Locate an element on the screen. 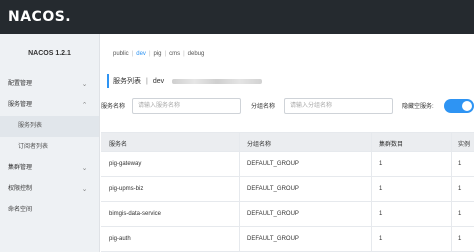  namespace-id-redacted is located at coordinates (217, 81).